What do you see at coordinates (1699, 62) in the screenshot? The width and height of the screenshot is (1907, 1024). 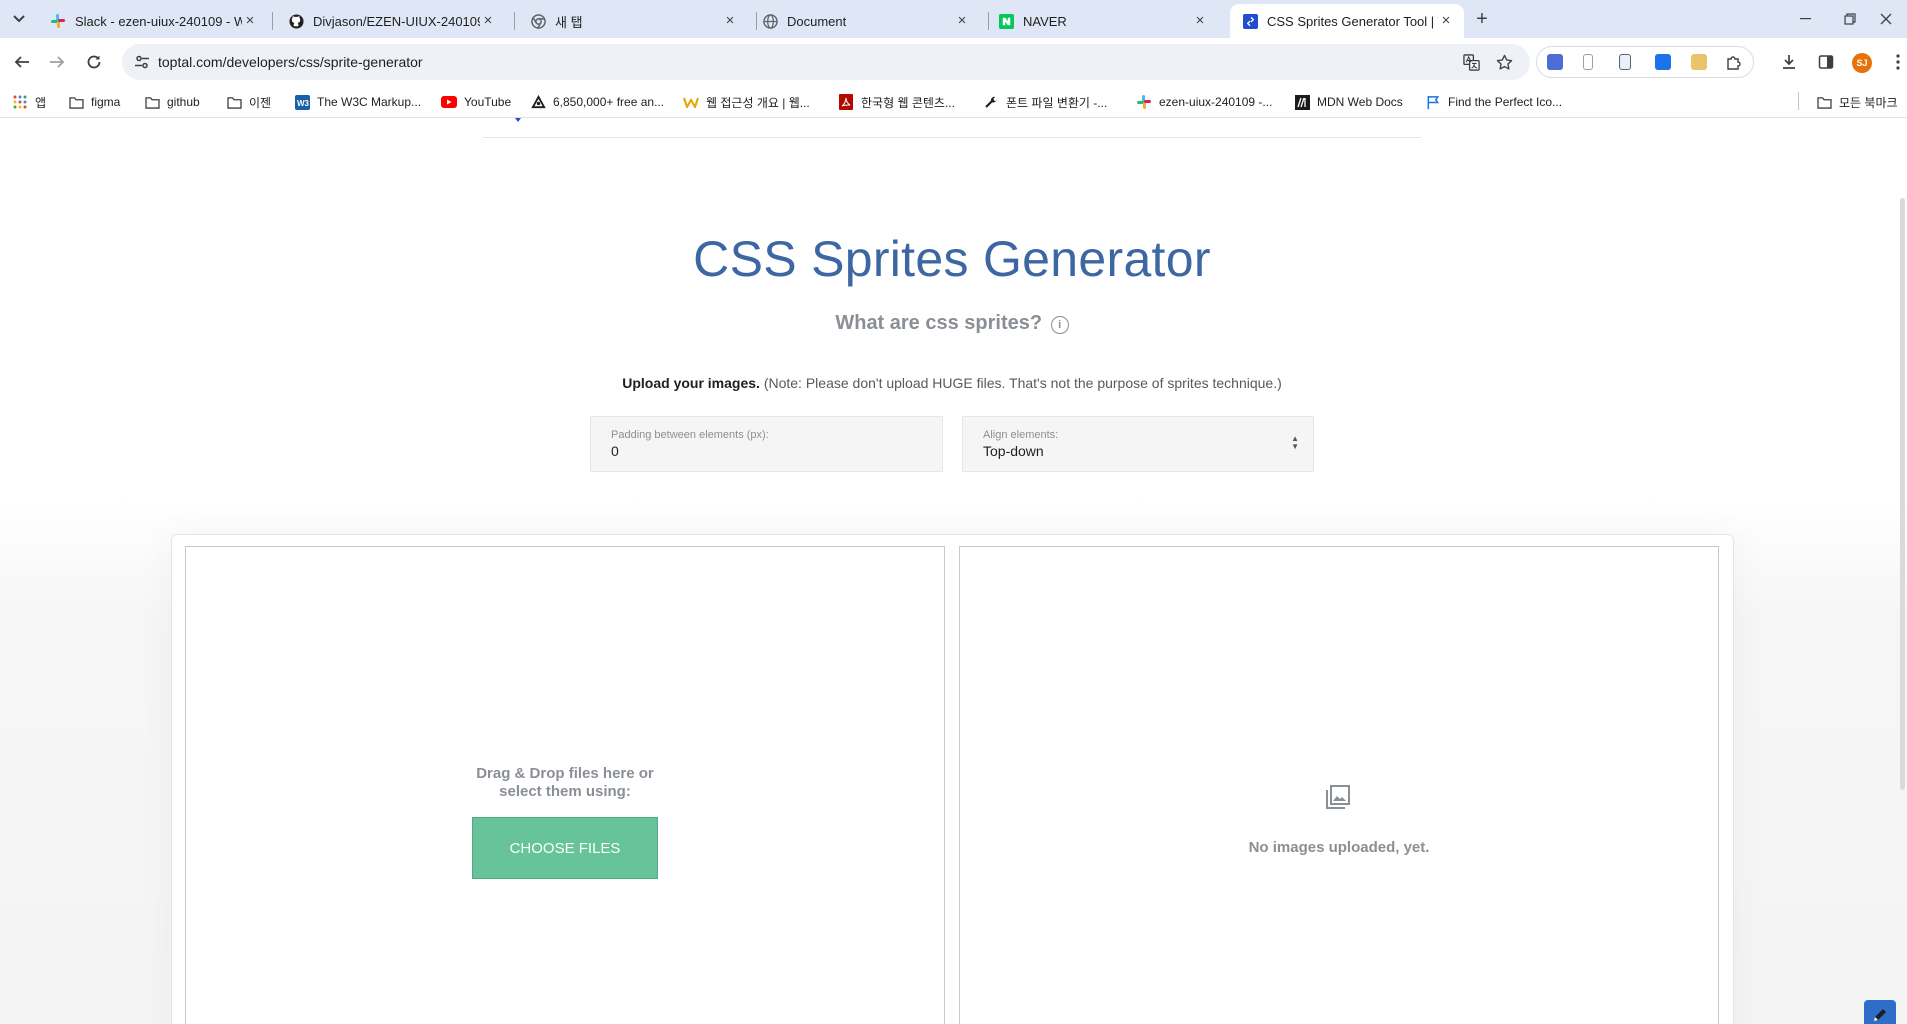 I see `extension-image-icon` at bounding box center [1699, 62].